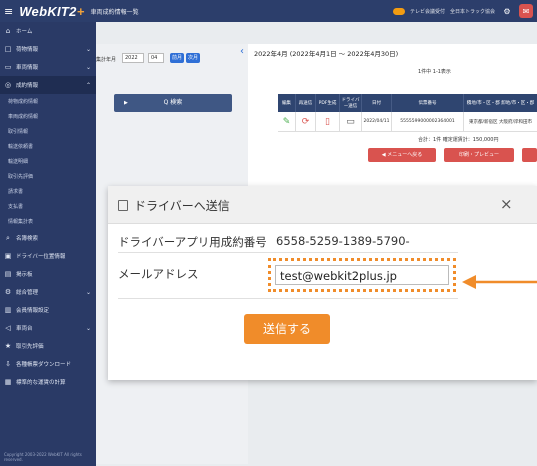 This screenshot has height=466, width=537. Describe the element at coordinates (328, 121) in the screenshot. I see `pdf-icon: ▯` at that location.